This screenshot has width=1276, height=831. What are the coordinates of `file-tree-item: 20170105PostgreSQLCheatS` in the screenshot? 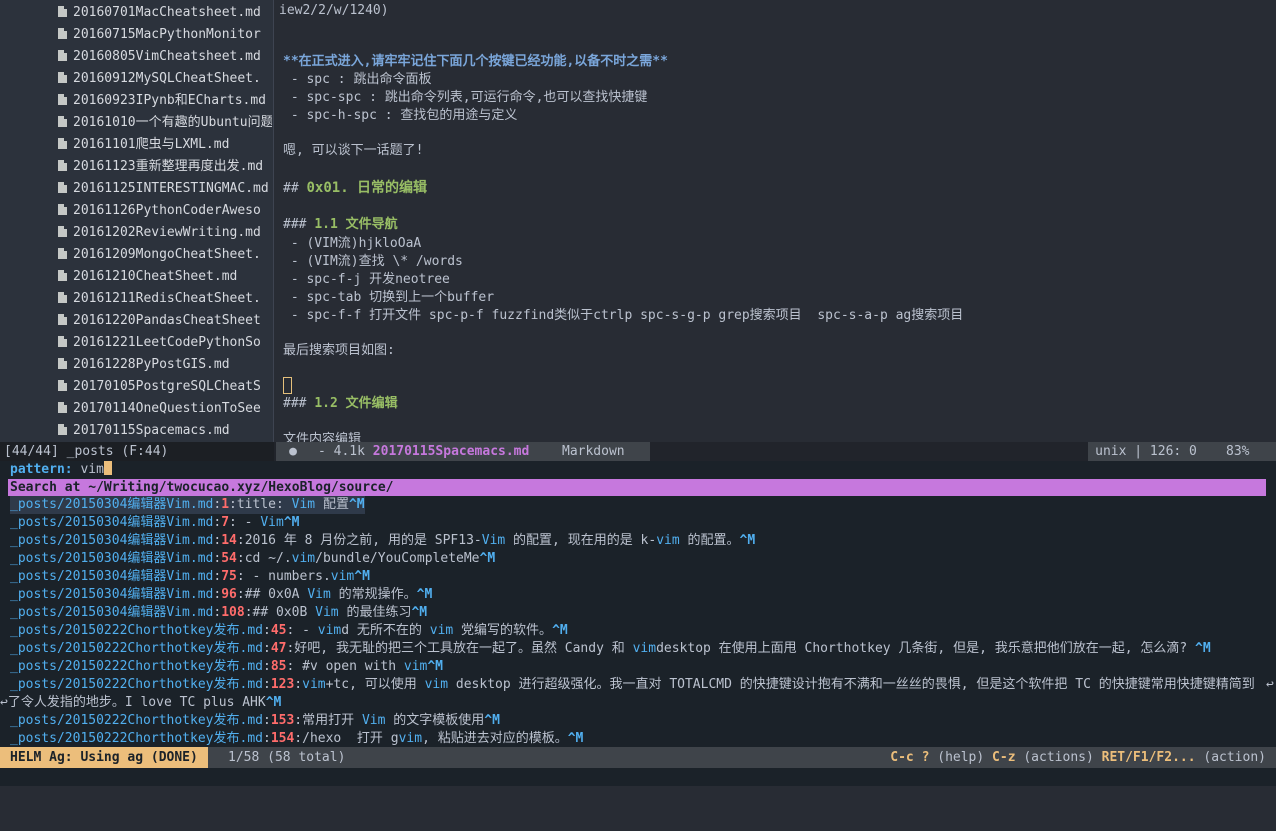 It's located at (165, 387).